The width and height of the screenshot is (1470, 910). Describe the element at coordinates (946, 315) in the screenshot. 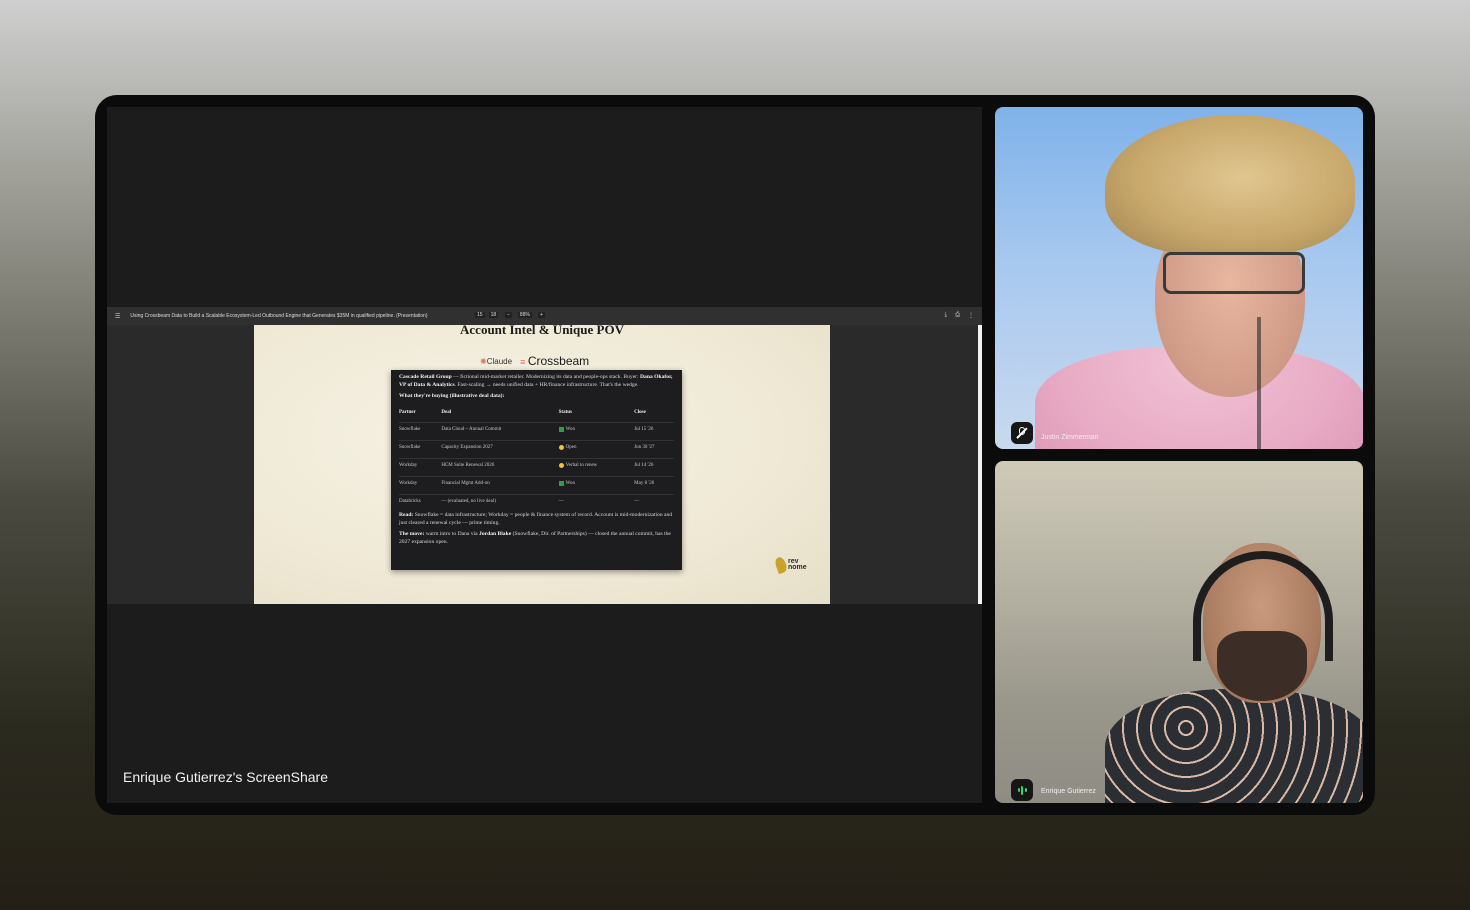

I see `download-icon: ⤓` at that location.